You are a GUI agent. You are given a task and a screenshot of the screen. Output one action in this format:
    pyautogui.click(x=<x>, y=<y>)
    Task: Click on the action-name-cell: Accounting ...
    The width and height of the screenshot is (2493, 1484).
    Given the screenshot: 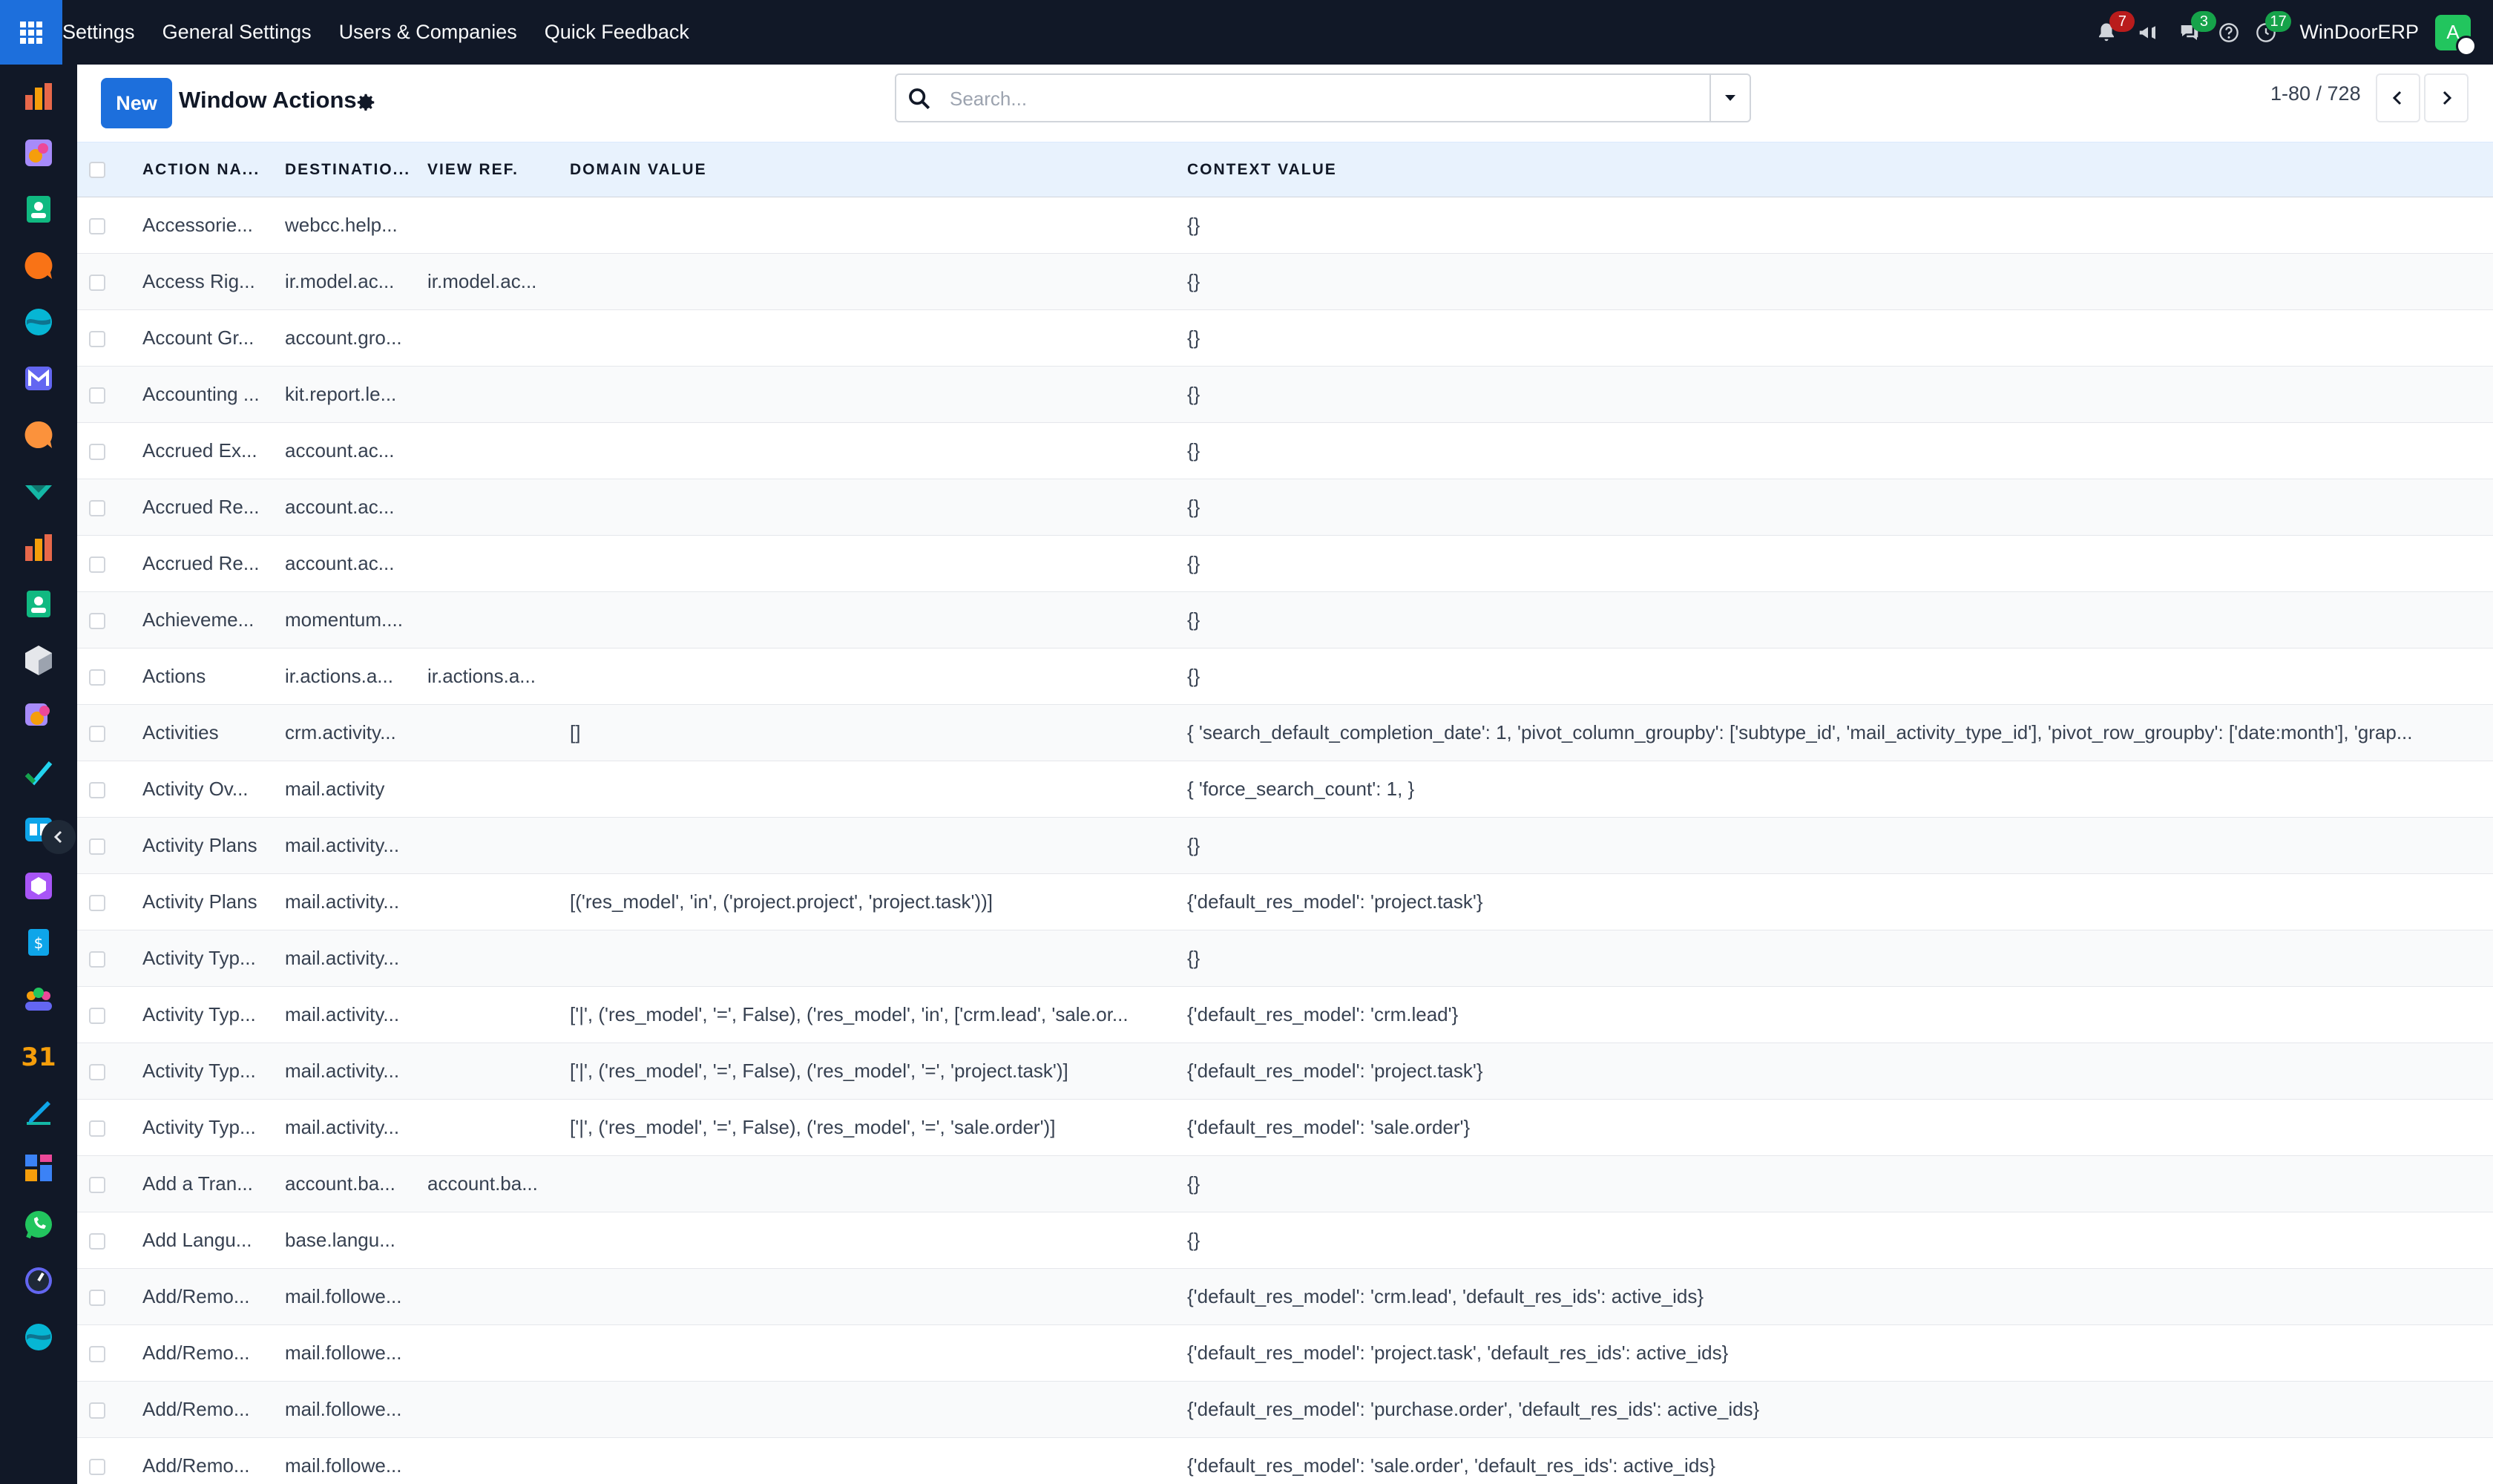 What is the action you would take?
    pyautogui.click(x=208, y=394)
    